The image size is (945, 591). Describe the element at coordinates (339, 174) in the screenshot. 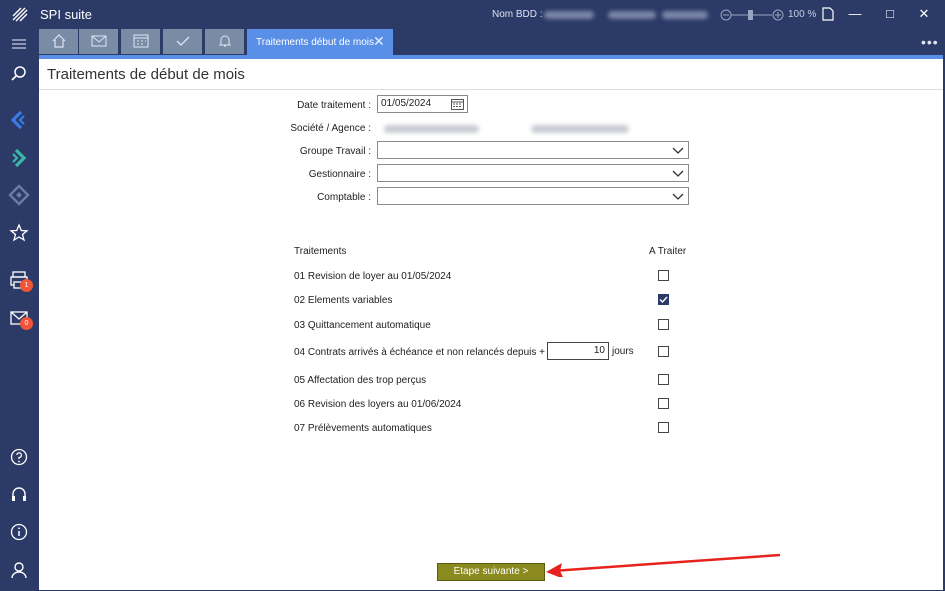

I see `gestionnaire-label: Gestionnaire :` at that location.